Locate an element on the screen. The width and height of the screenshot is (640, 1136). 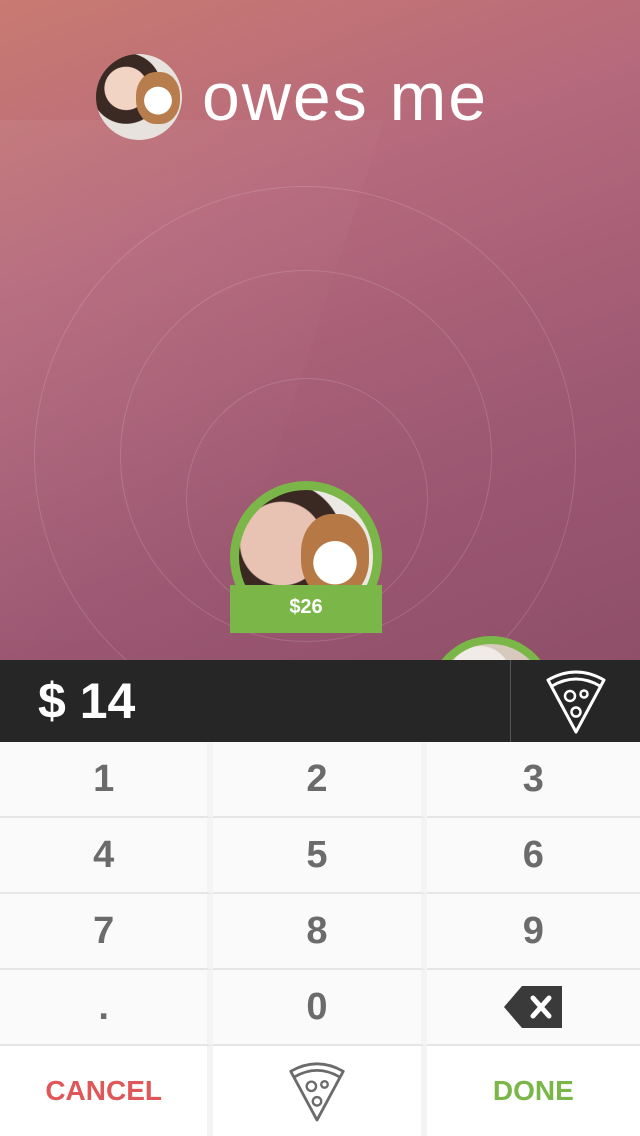
backspace-icon is located at coordinates (533, 1007).